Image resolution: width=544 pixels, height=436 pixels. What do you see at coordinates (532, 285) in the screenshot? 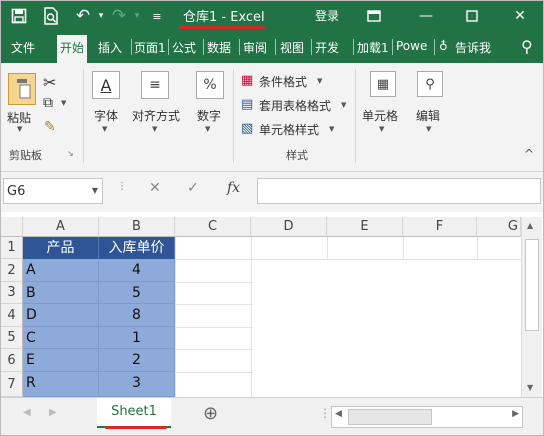
I see `vertical-scroll-thumb` at bounding box center [532, 285].